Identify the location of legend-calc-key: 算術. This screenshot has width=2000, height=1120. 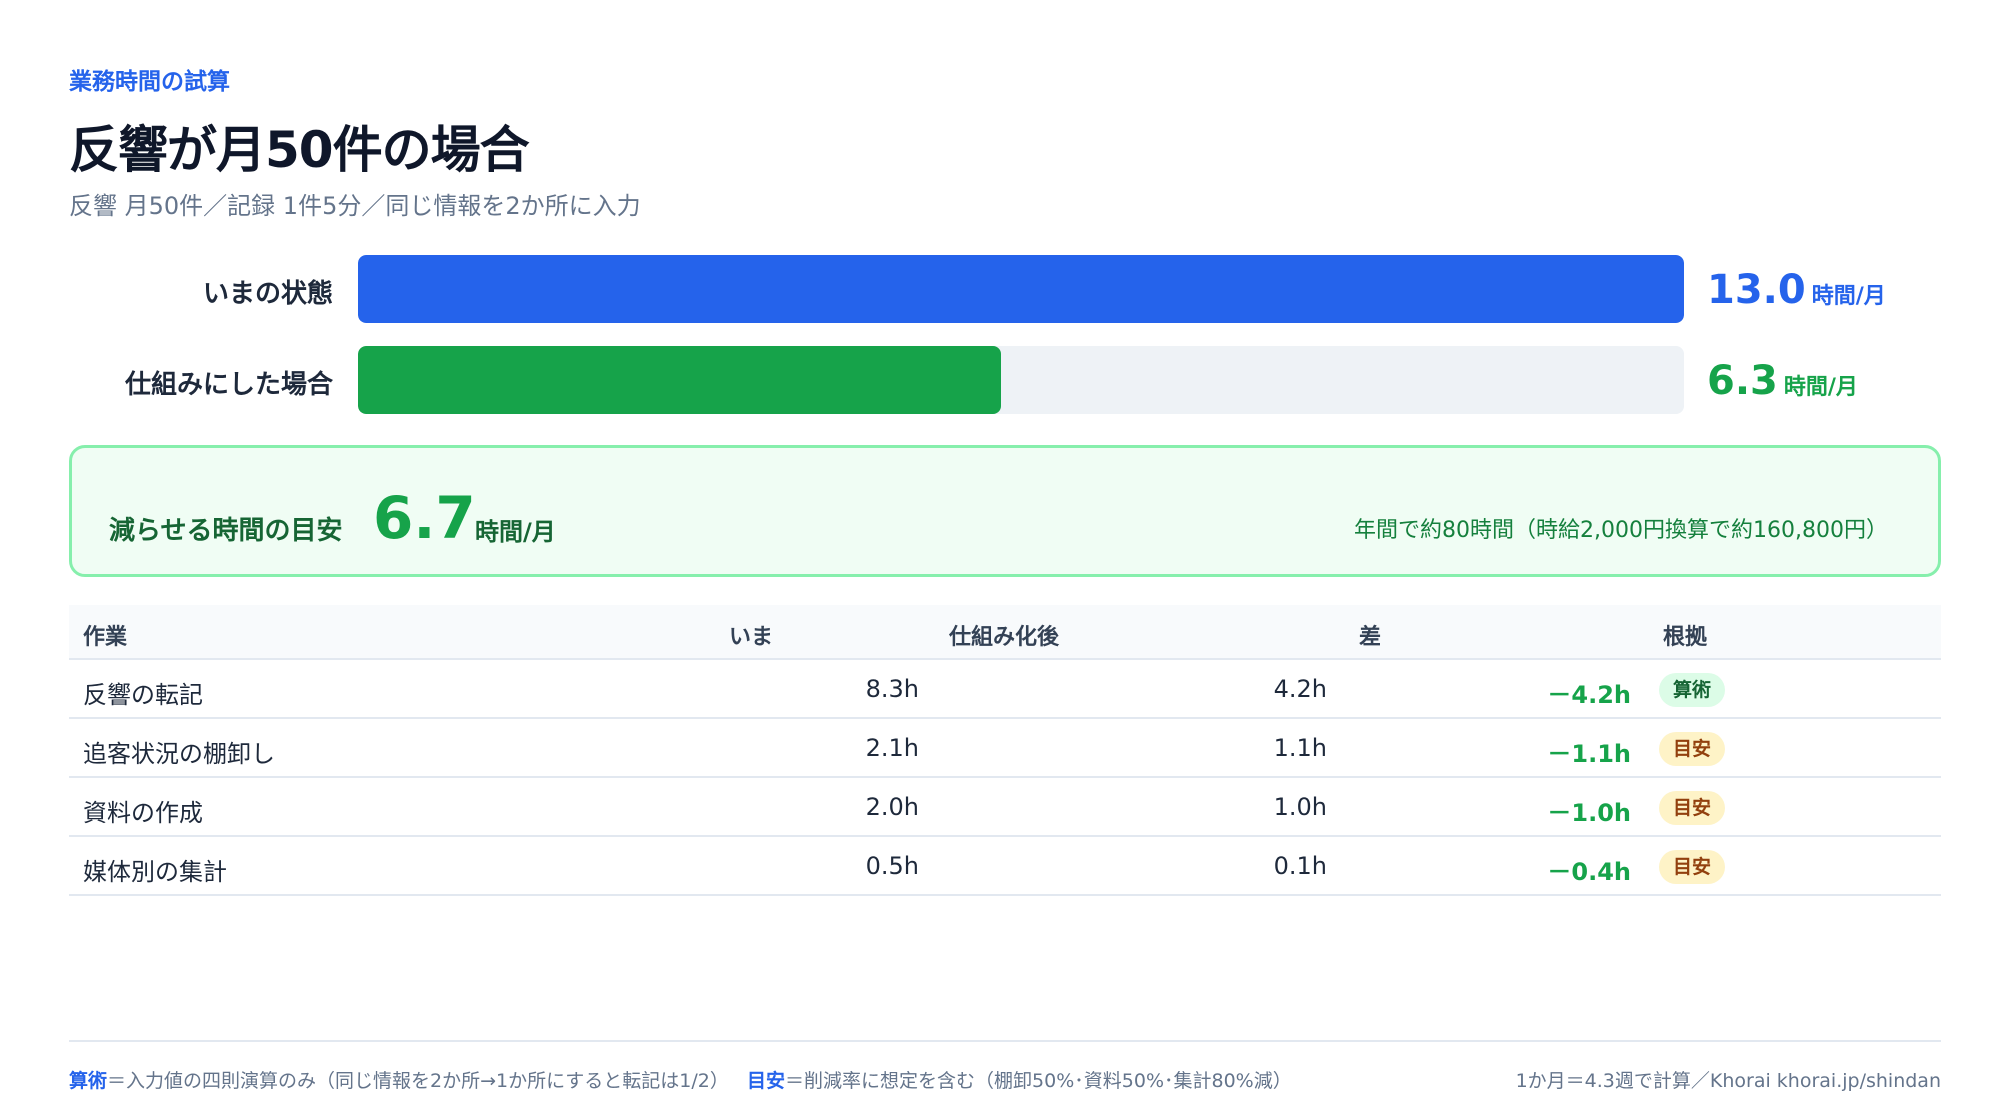
(88, 1081).